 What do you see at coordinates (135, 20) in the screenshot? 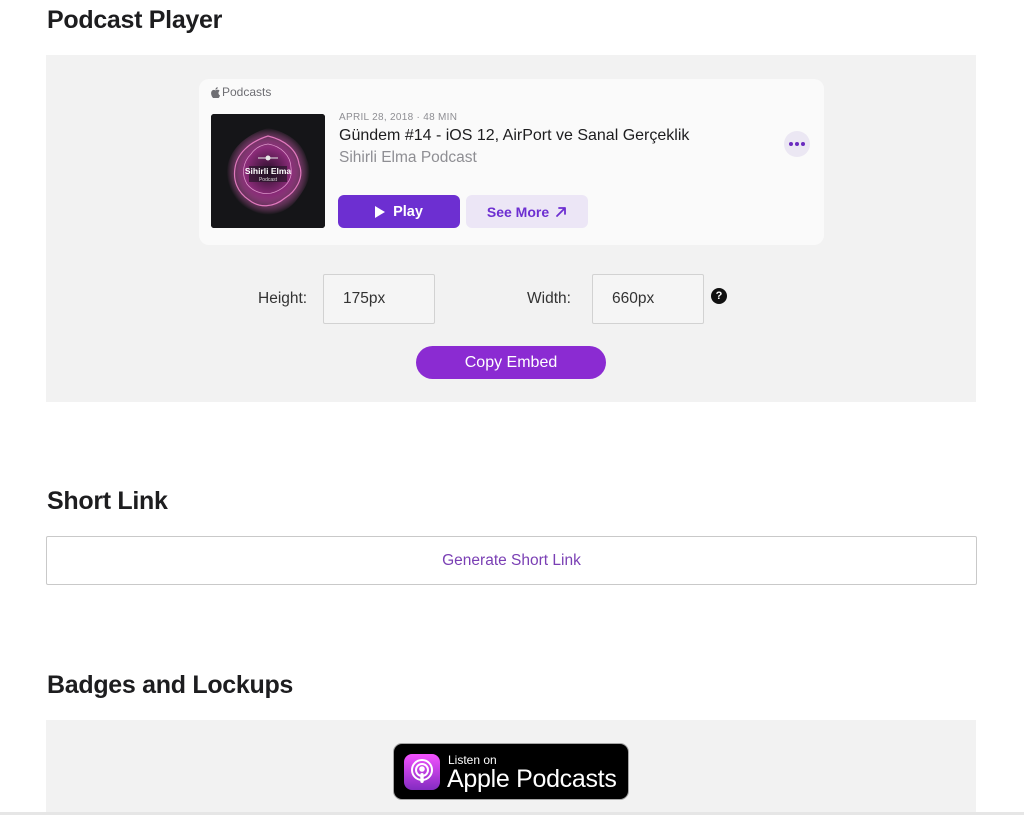
I see `podcast-player-title: Podcast Player` at bounding box center [135, 20].